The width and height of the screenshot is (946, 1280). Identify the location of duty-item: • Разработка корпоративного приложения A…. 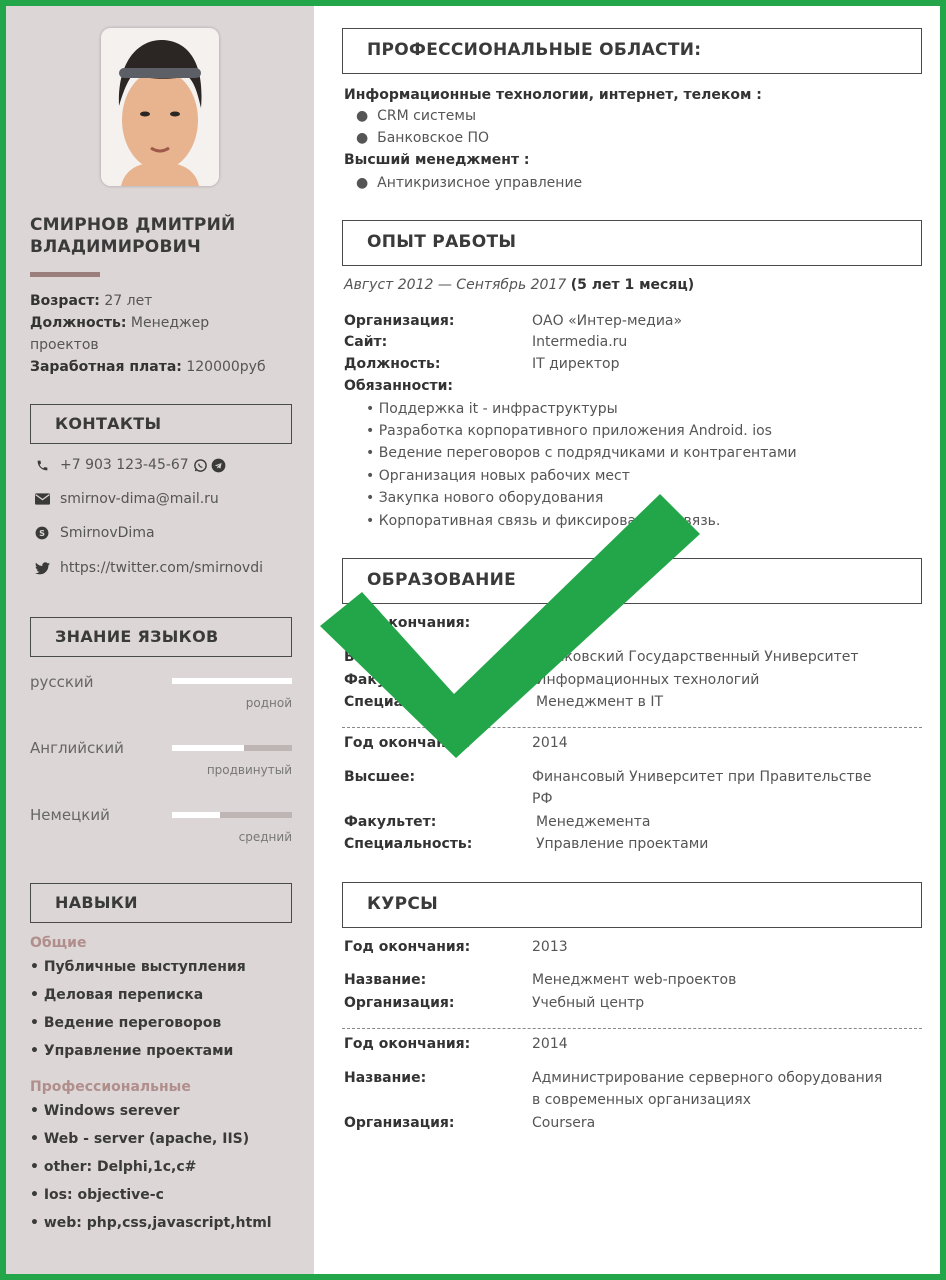
(569, 431).